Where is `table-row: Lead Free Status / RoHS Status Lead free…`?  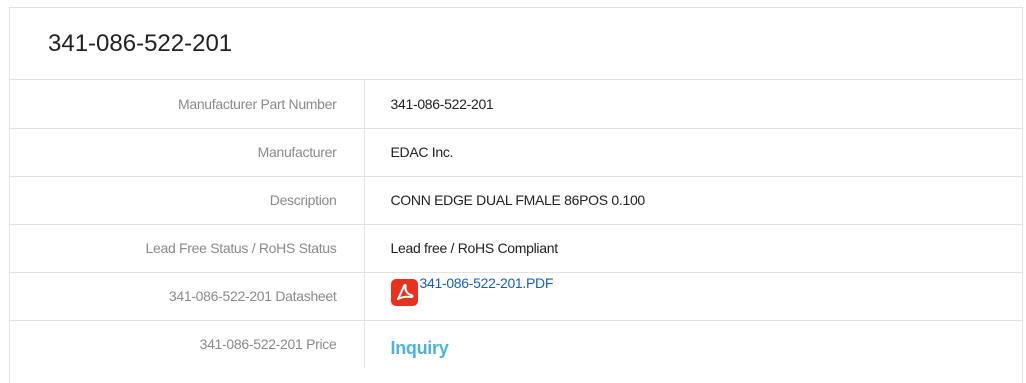
table-row: Lead Free Status / RoHS Status Lead free… is located at coordinates (516, 248).